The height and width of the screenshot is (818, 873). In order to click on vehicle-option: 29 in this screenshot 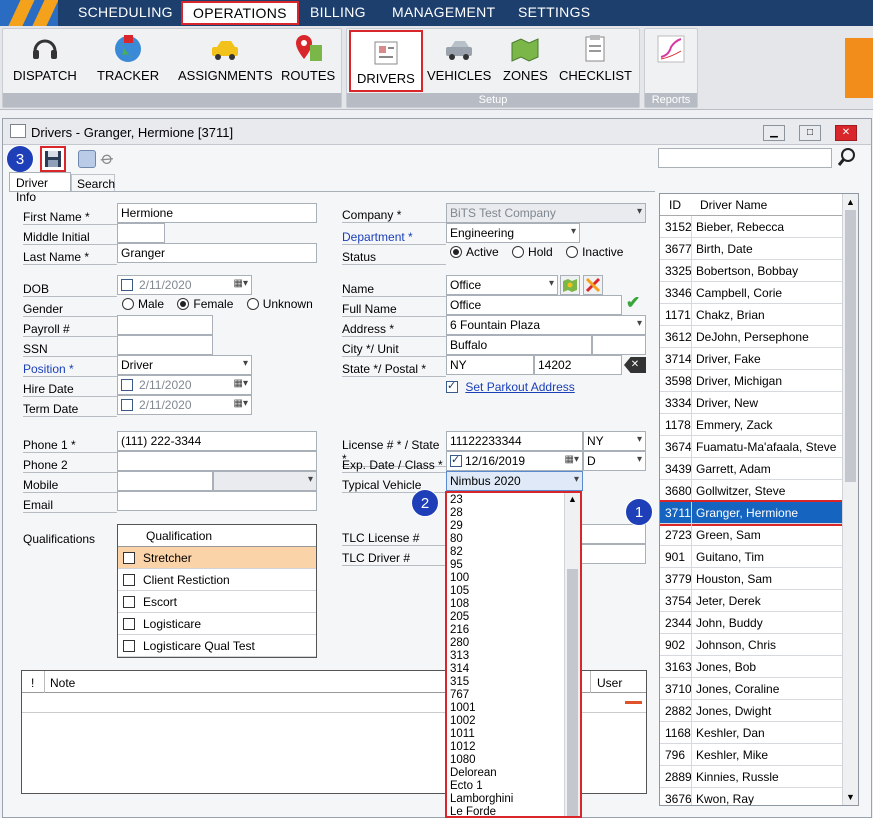, I will do `click(456, 526)`.